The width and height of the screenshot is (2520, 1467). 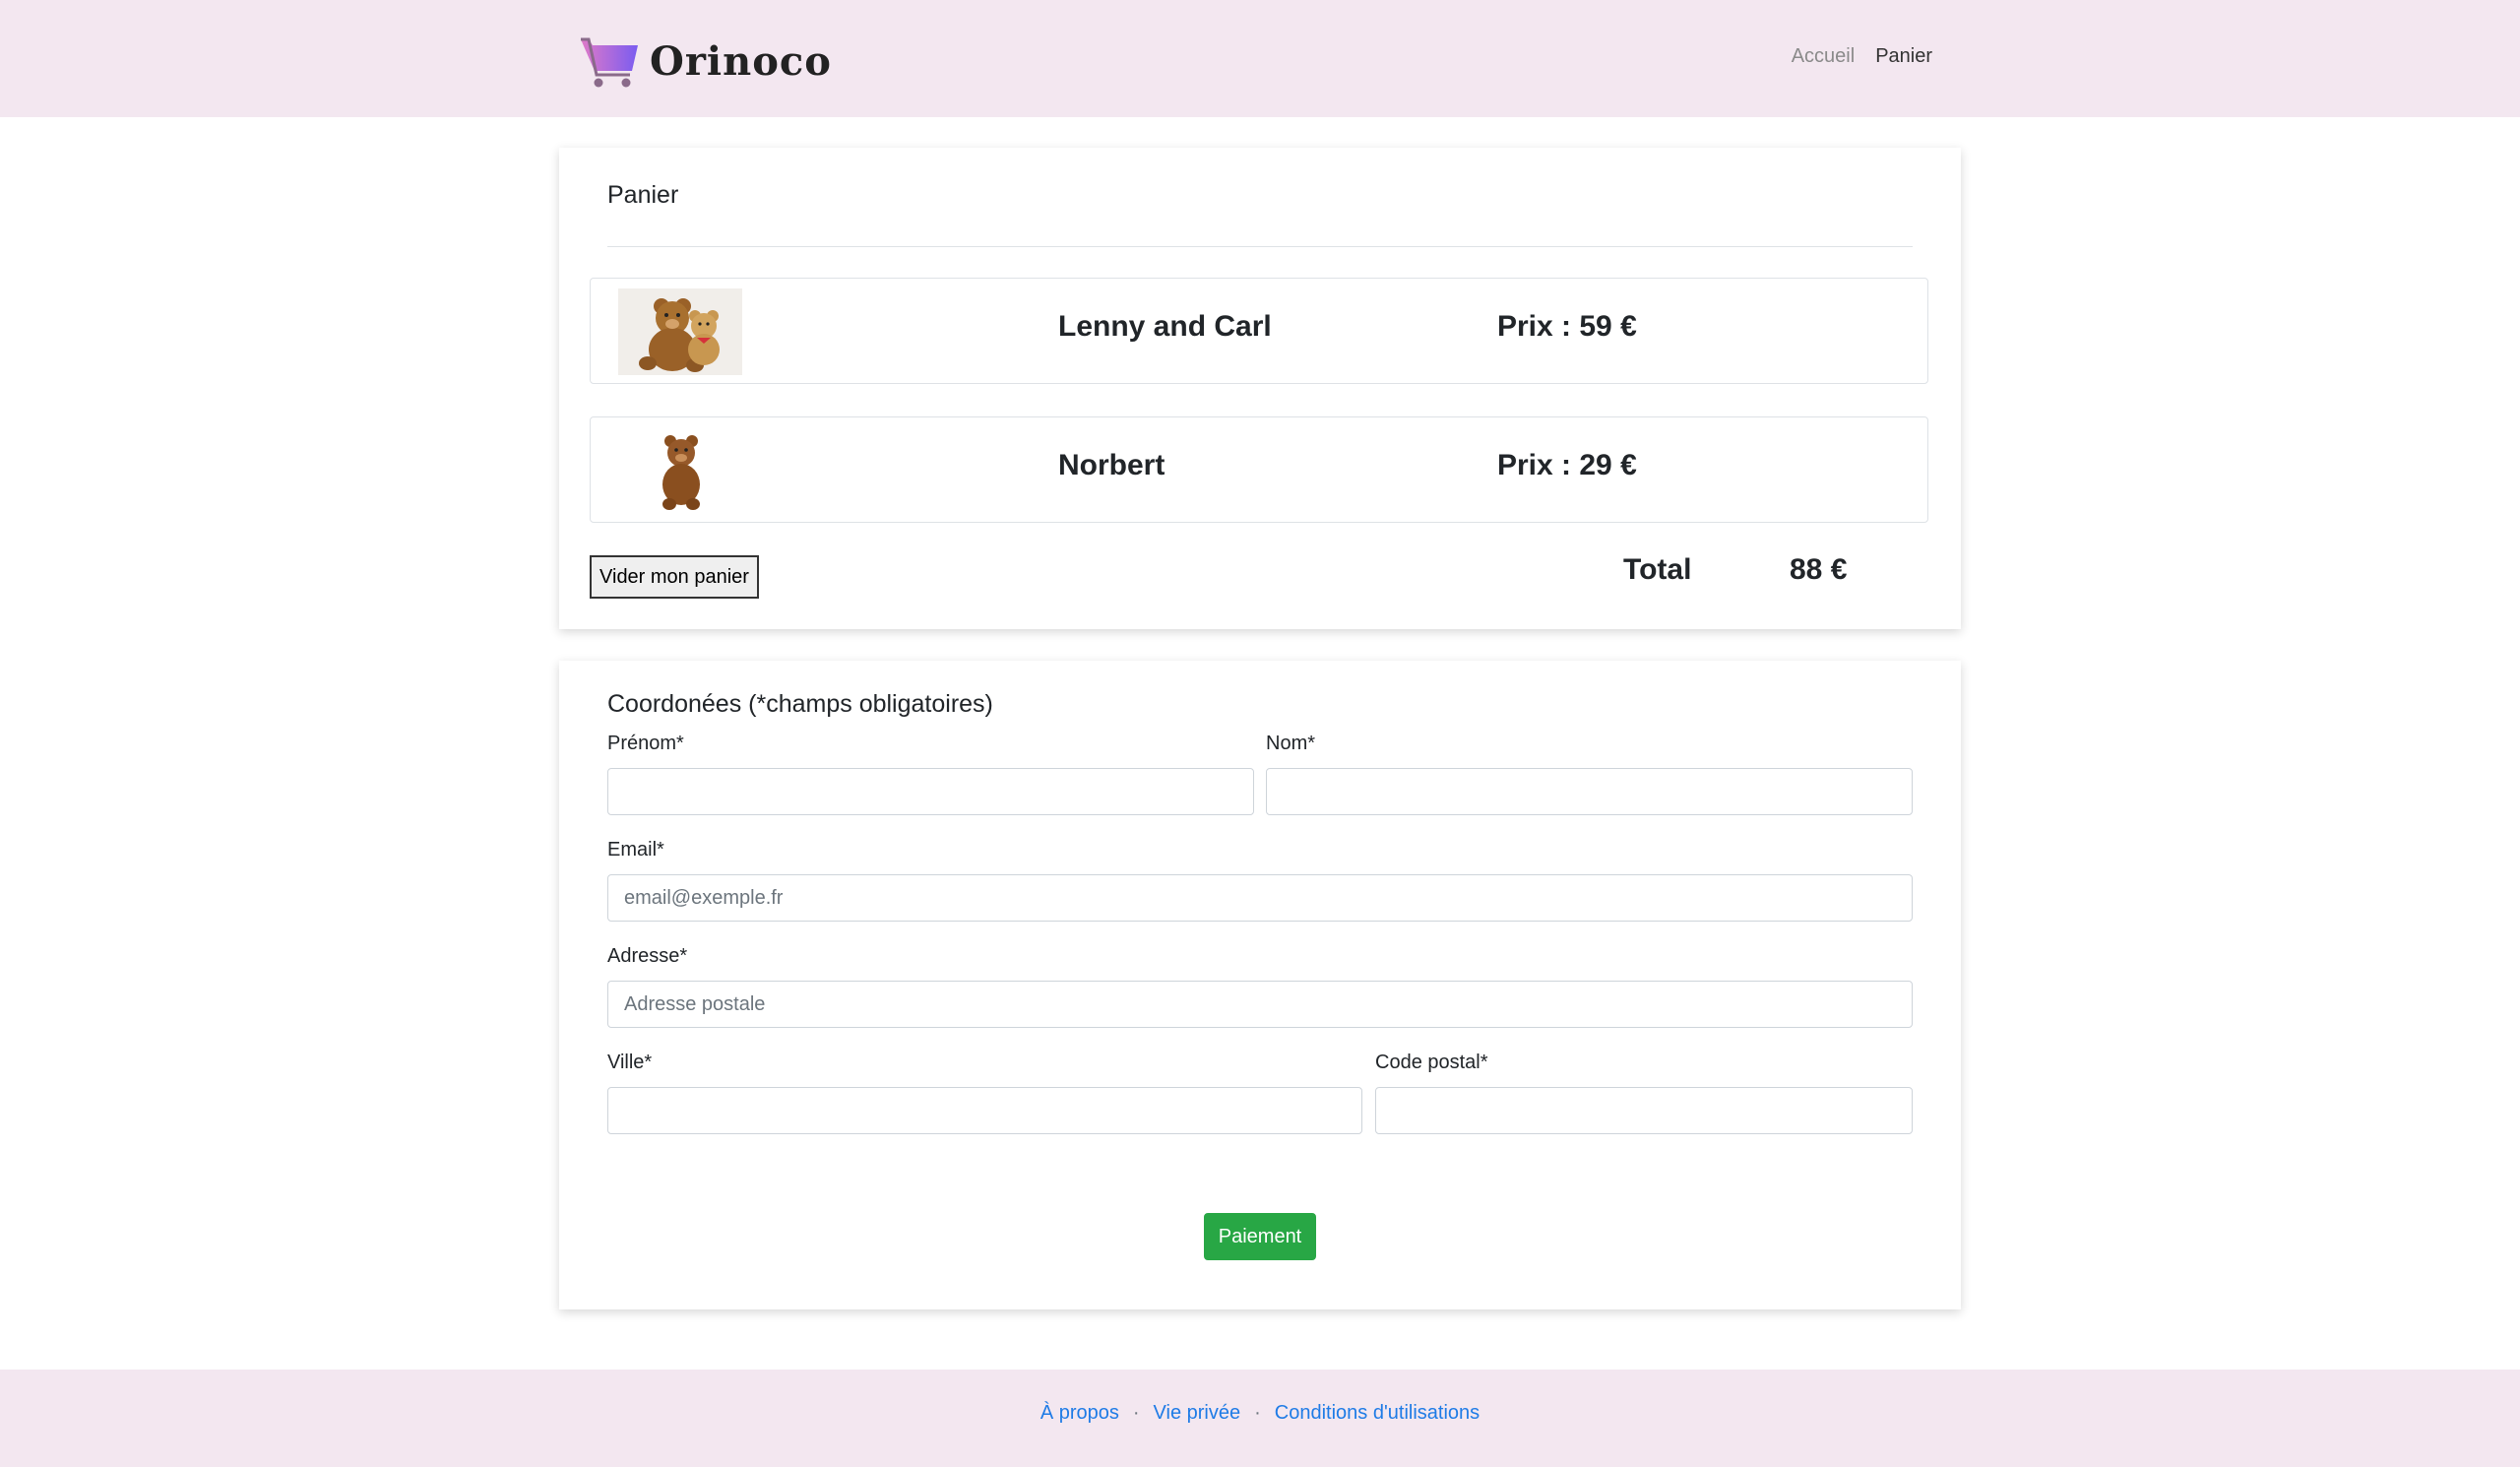 What do you see at coordinates (1903, 56) in the screenshot?
I see `nav-link-panier: Panier` at bounding box center [1903, 56].